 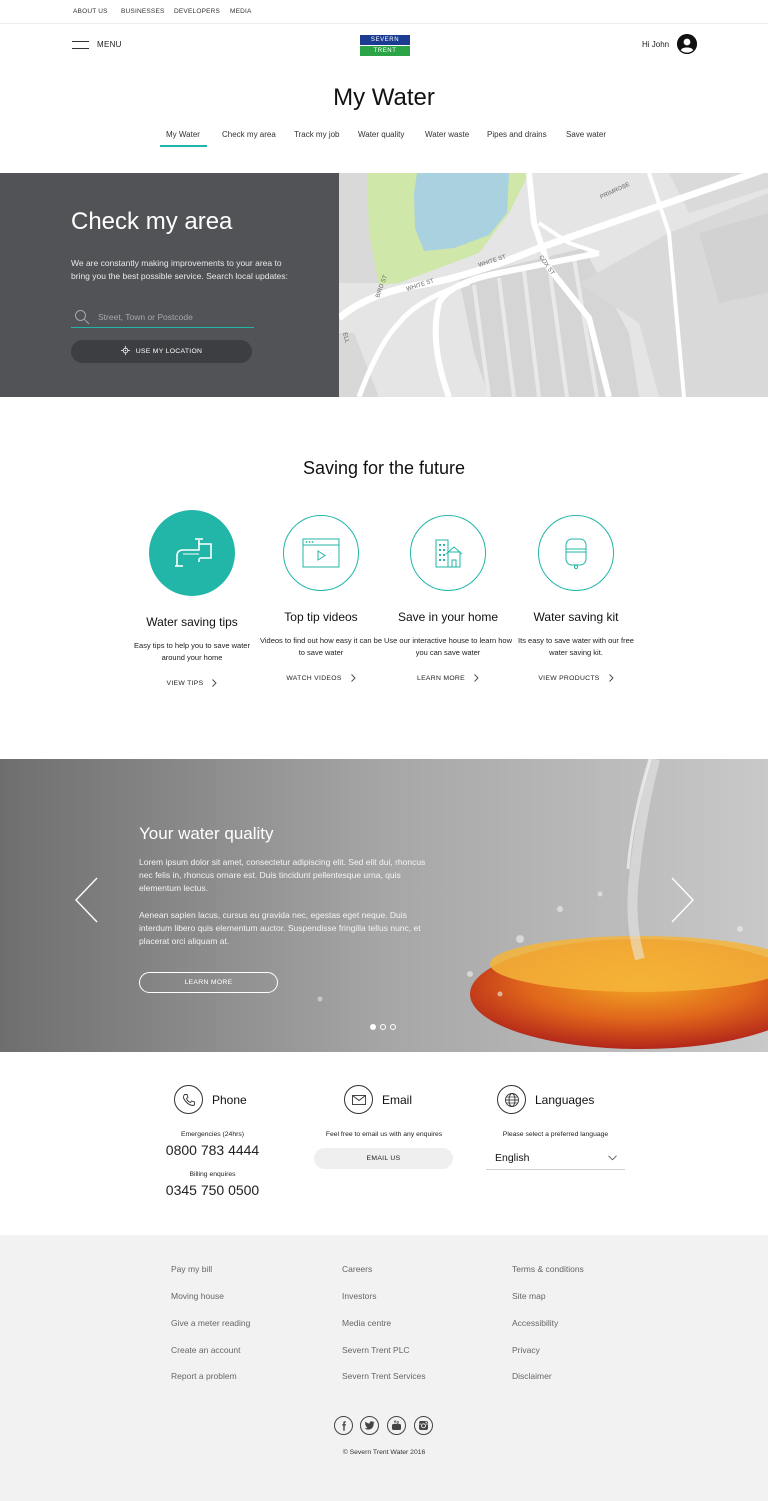 What do you see at coordinates (687, 44) in the screenshot?
I see `avatar-icon` at bounding box center [687, 44].